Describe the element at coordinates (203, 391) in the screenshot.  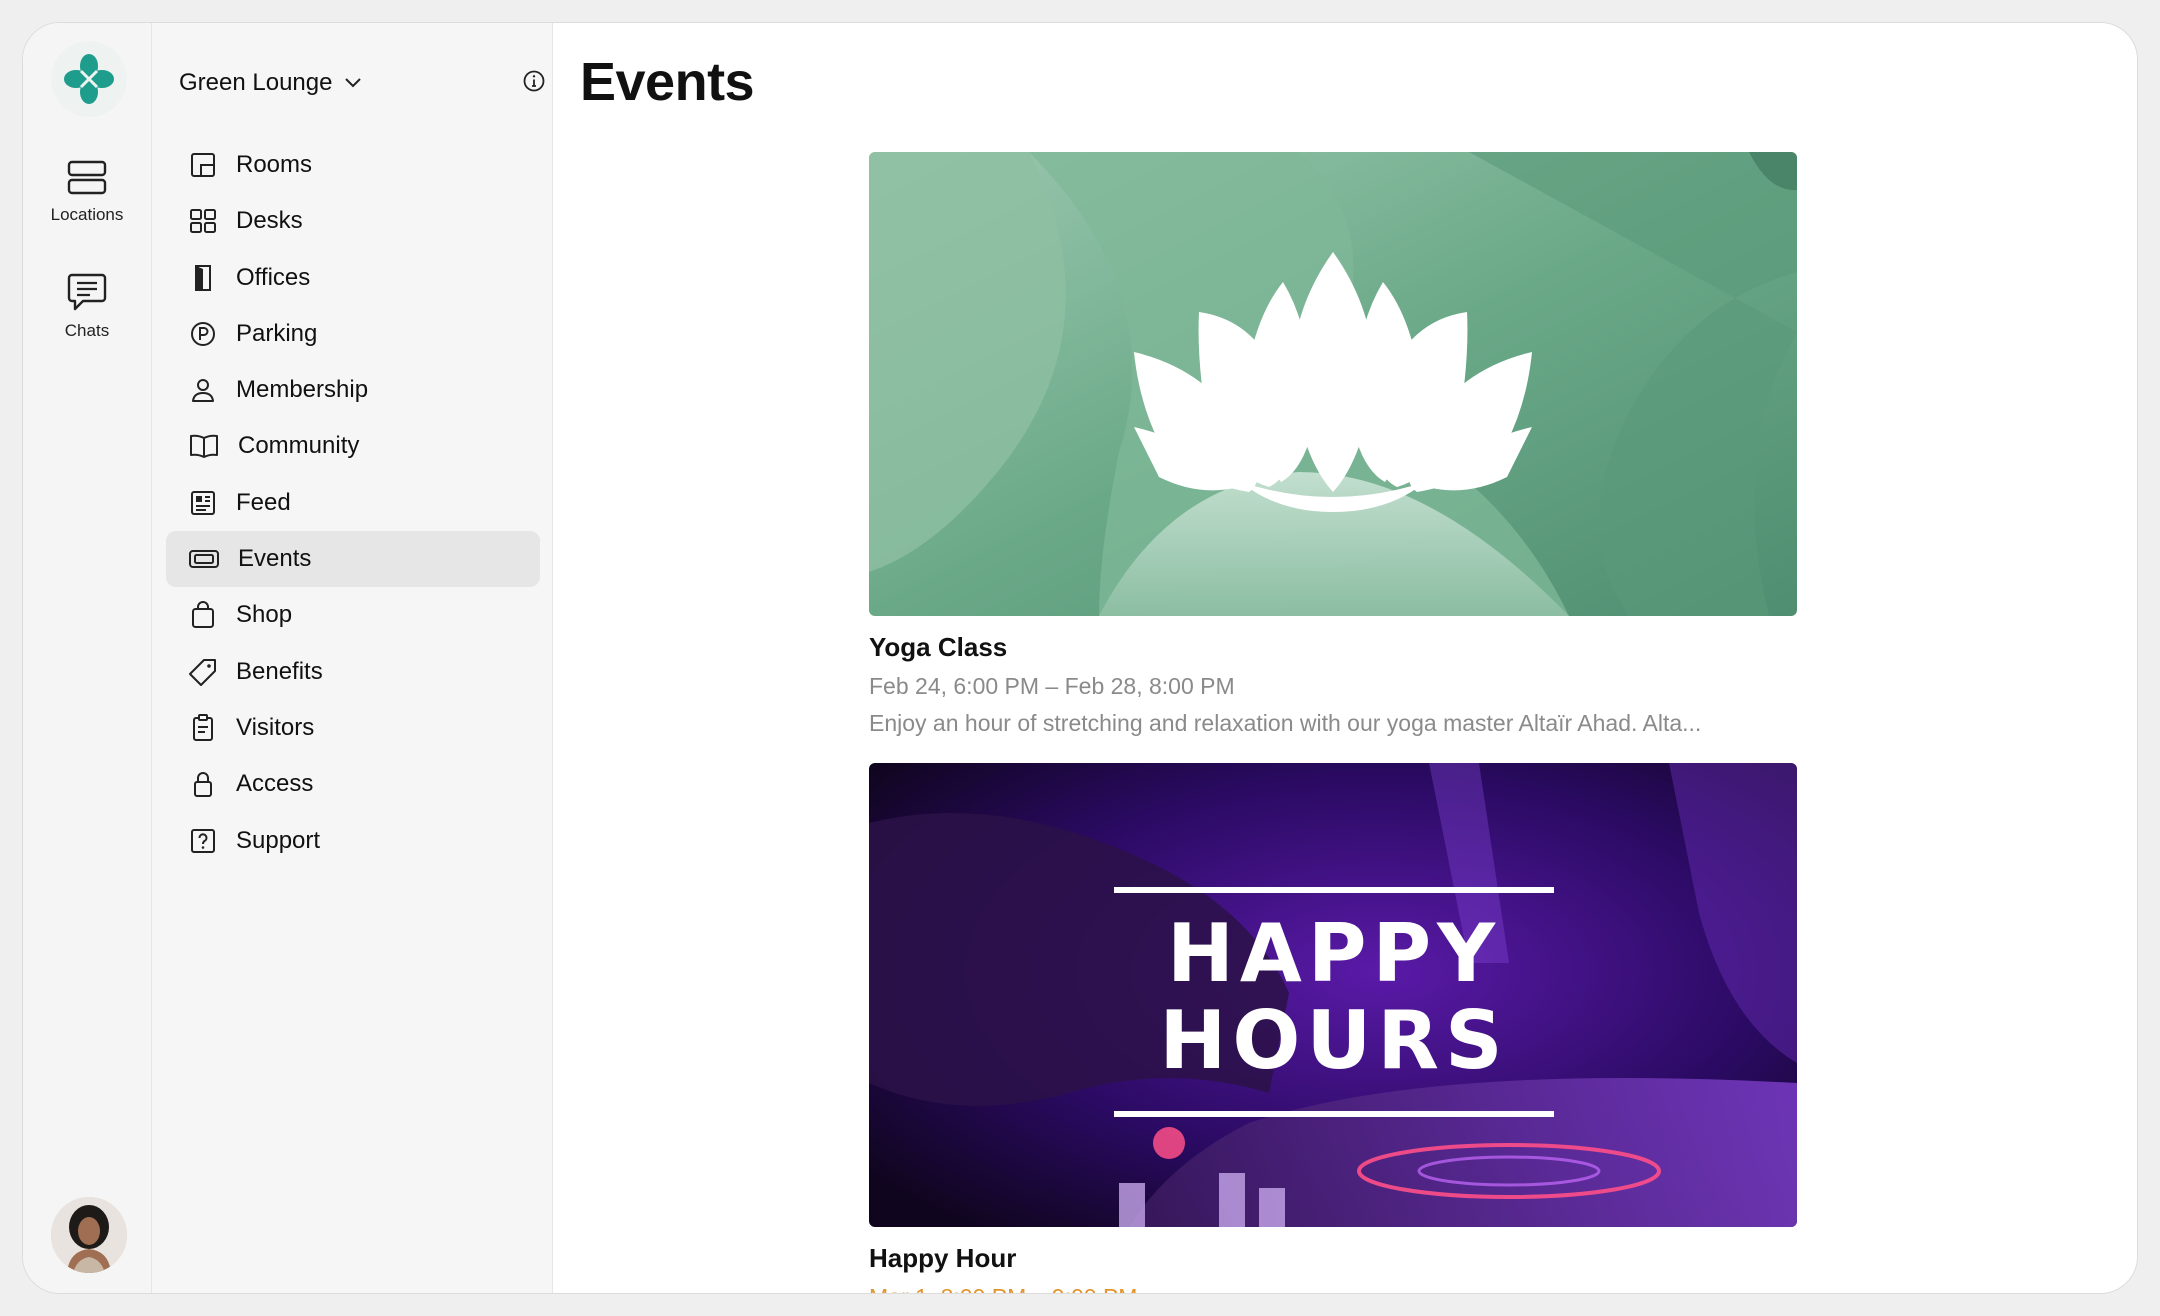
I see `person-icon` at that location.